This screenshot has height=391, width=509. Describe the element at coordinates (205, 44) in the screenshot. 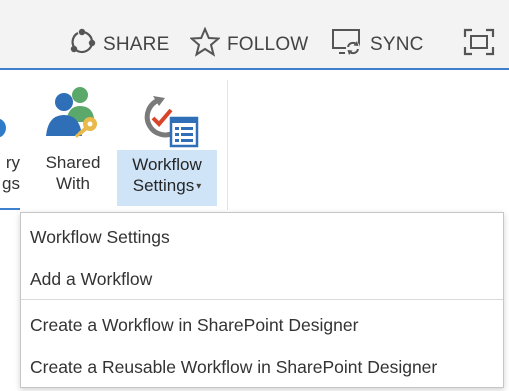

I see `star-icon` at that location.